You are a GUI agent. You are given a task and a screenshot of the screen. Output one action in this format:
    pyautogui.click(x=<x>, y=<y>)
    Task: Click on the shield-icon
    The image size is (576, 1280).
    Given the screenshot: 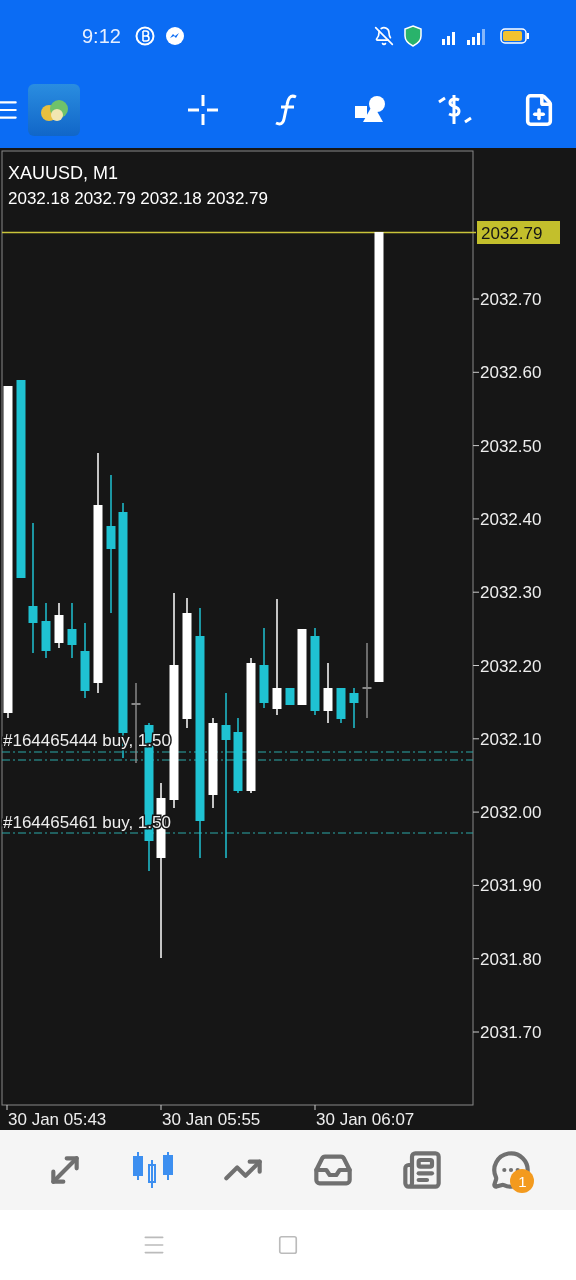 What is the action you would take?
    pyautogui.click(x=413, y=36)
    